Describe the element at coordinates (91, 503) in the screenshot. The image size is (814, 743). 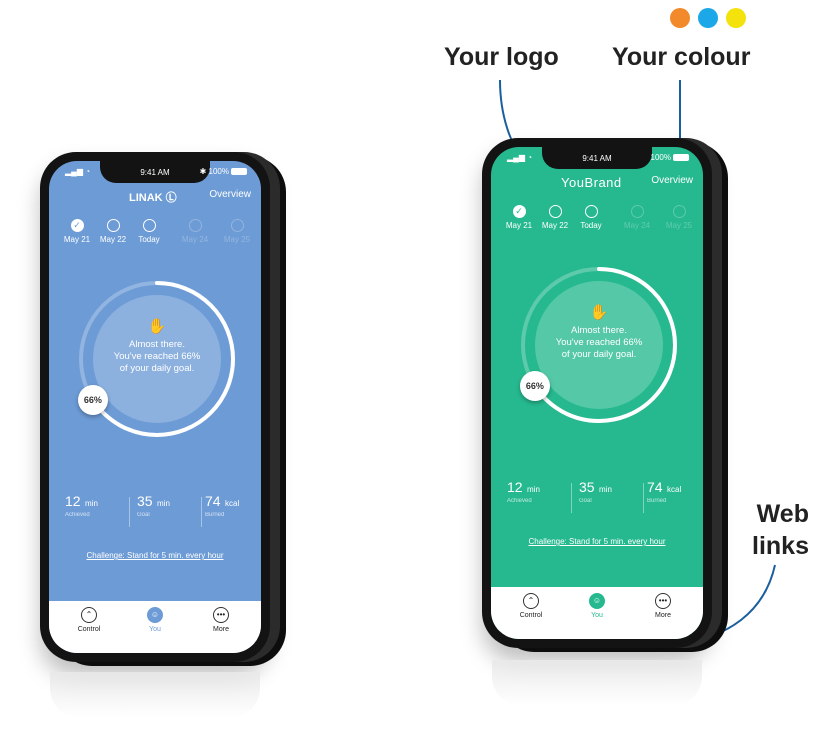
I see `stat-unit: min` at that location.